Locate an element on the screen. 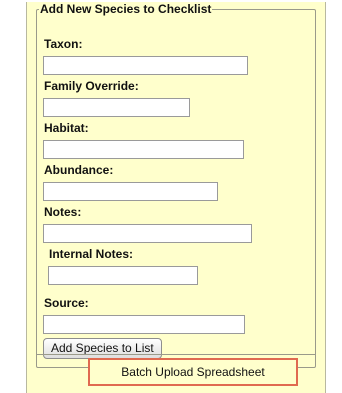  abundance-input is located at coordinates (130, 191).